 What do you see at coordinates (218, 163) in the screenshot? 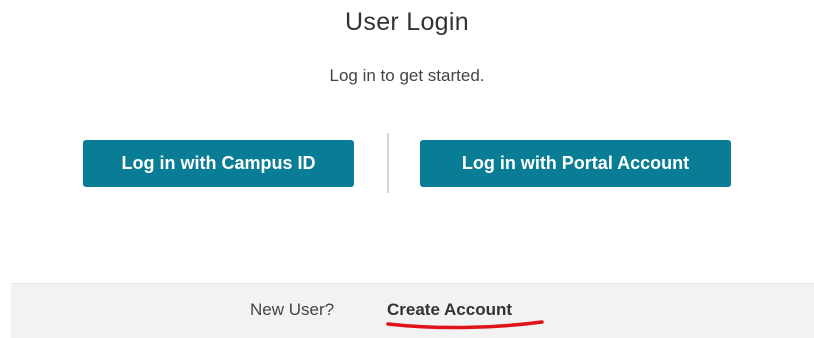
I see `campus-id-login-button: Log in with Campus ID` at bounding box center [218, 163].